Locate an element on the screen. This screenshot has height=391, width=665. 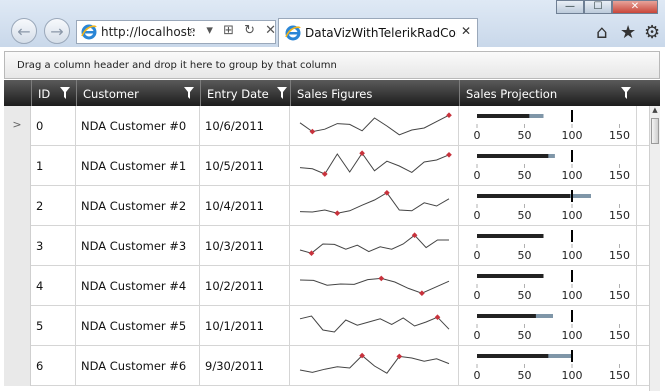
scroll-up-icon: ▲ is located at coordinates (655, 111).